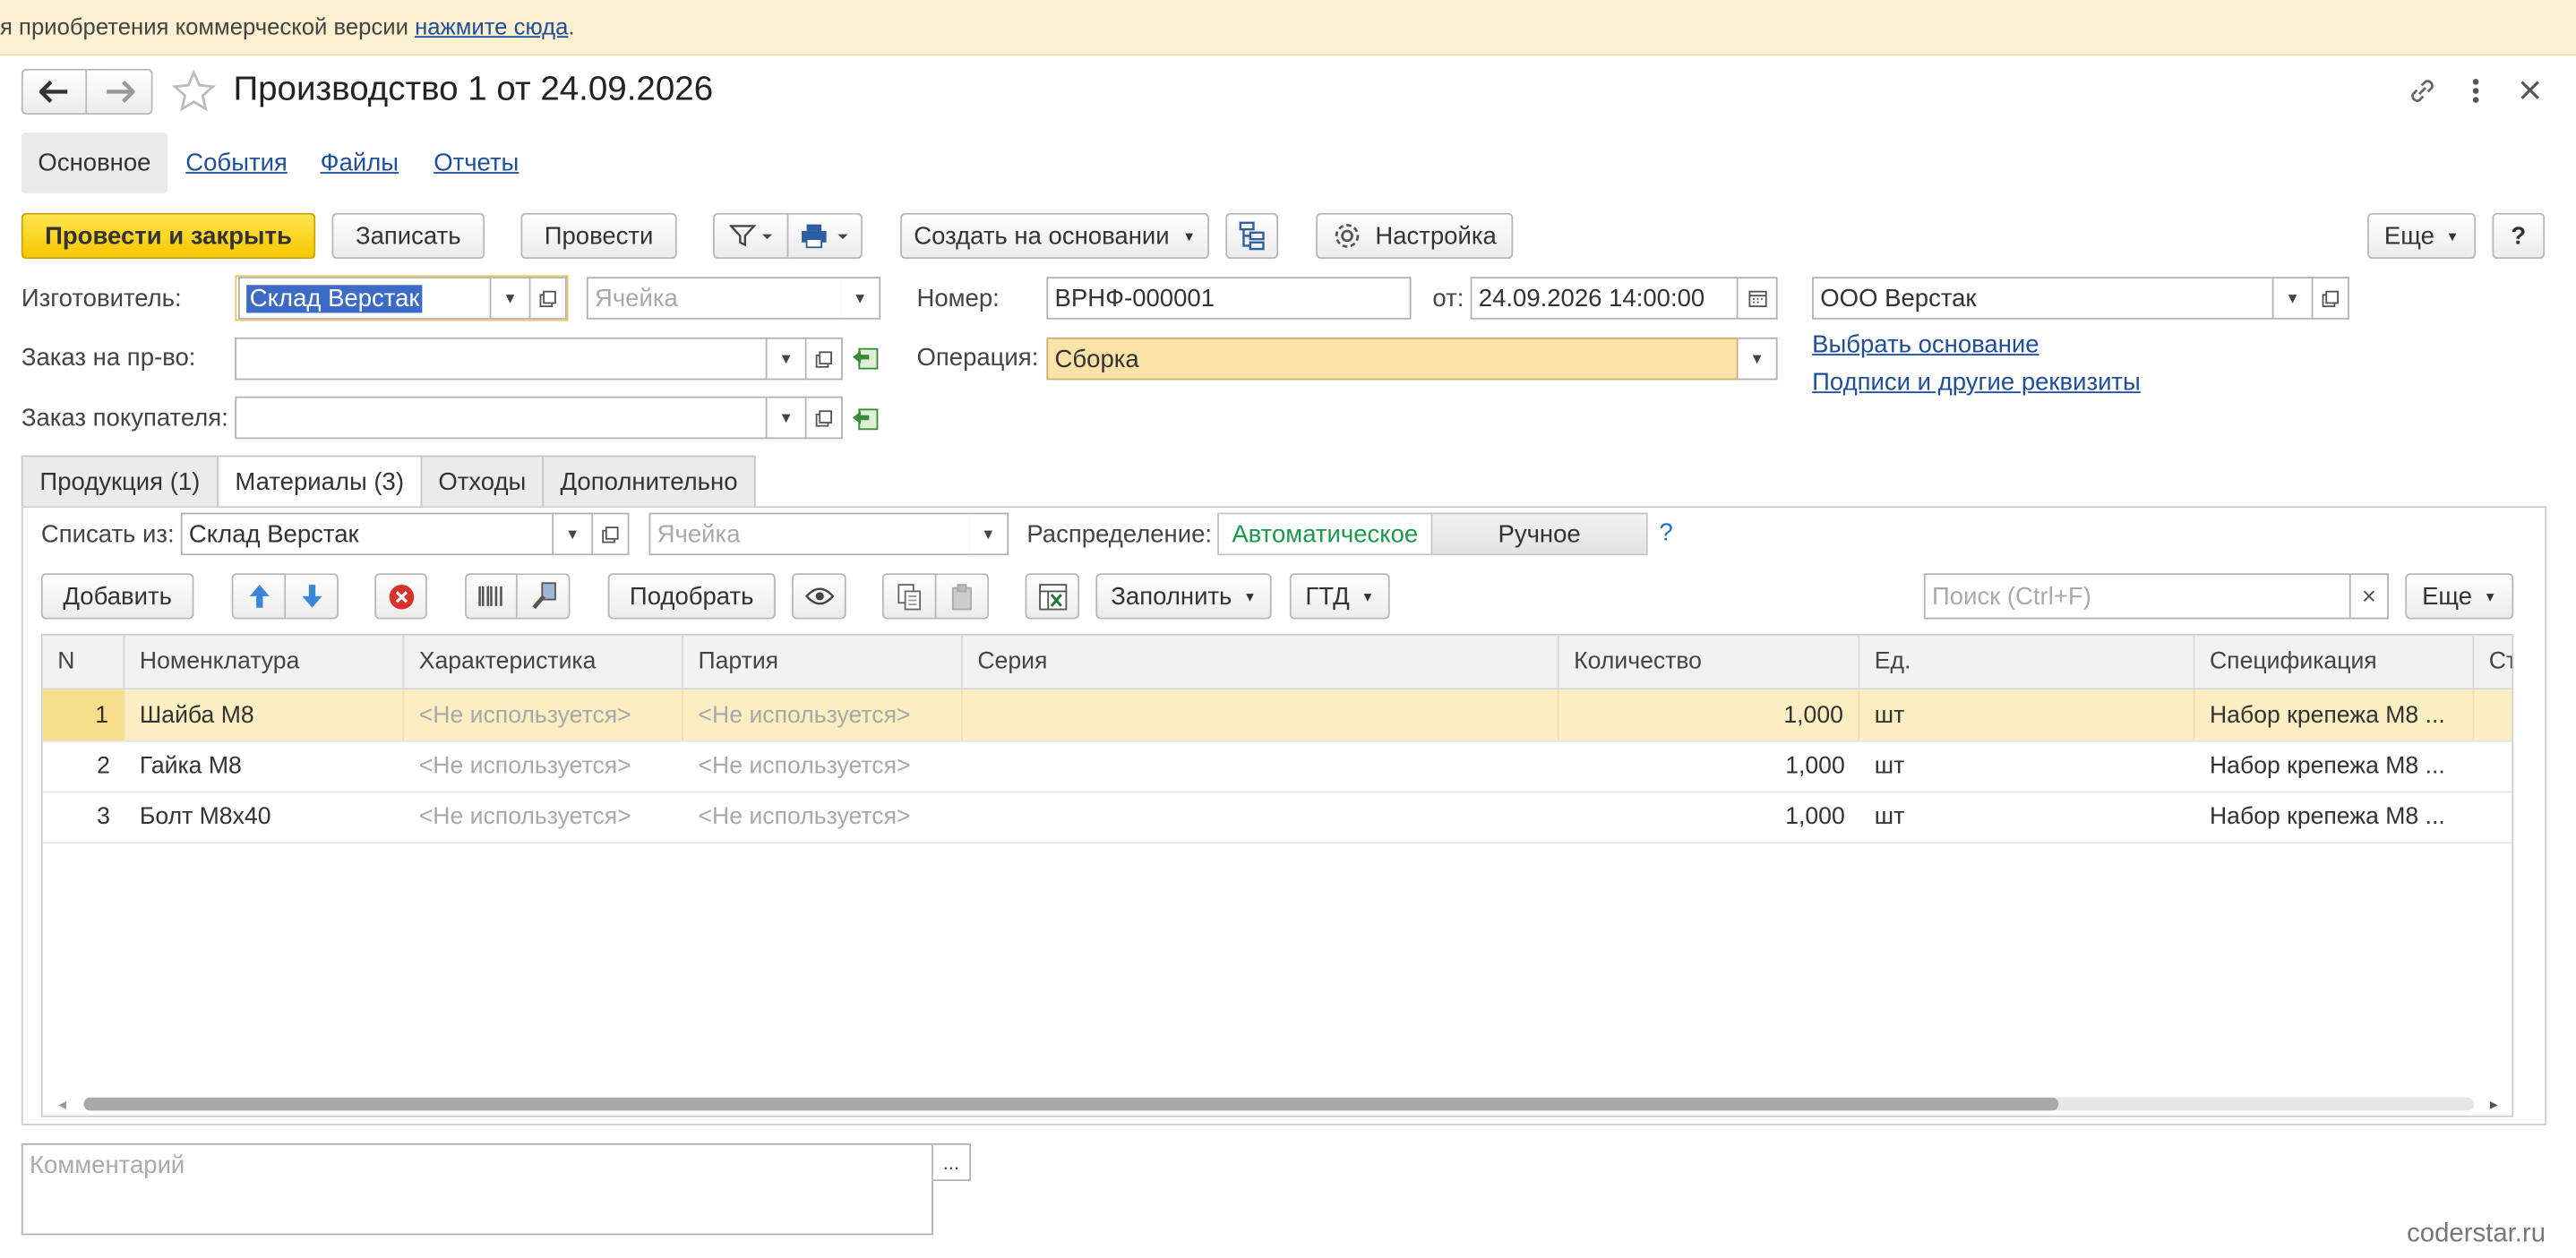  I want to click on customer-order-open, so click(824, 418).